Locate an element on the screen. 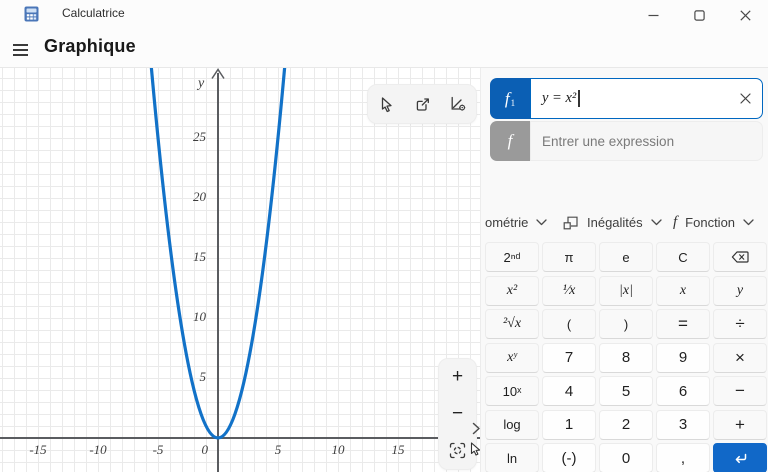 This screenshot has height=472, width=768. f1-badge-label: f is located at coordinates (507, 98).